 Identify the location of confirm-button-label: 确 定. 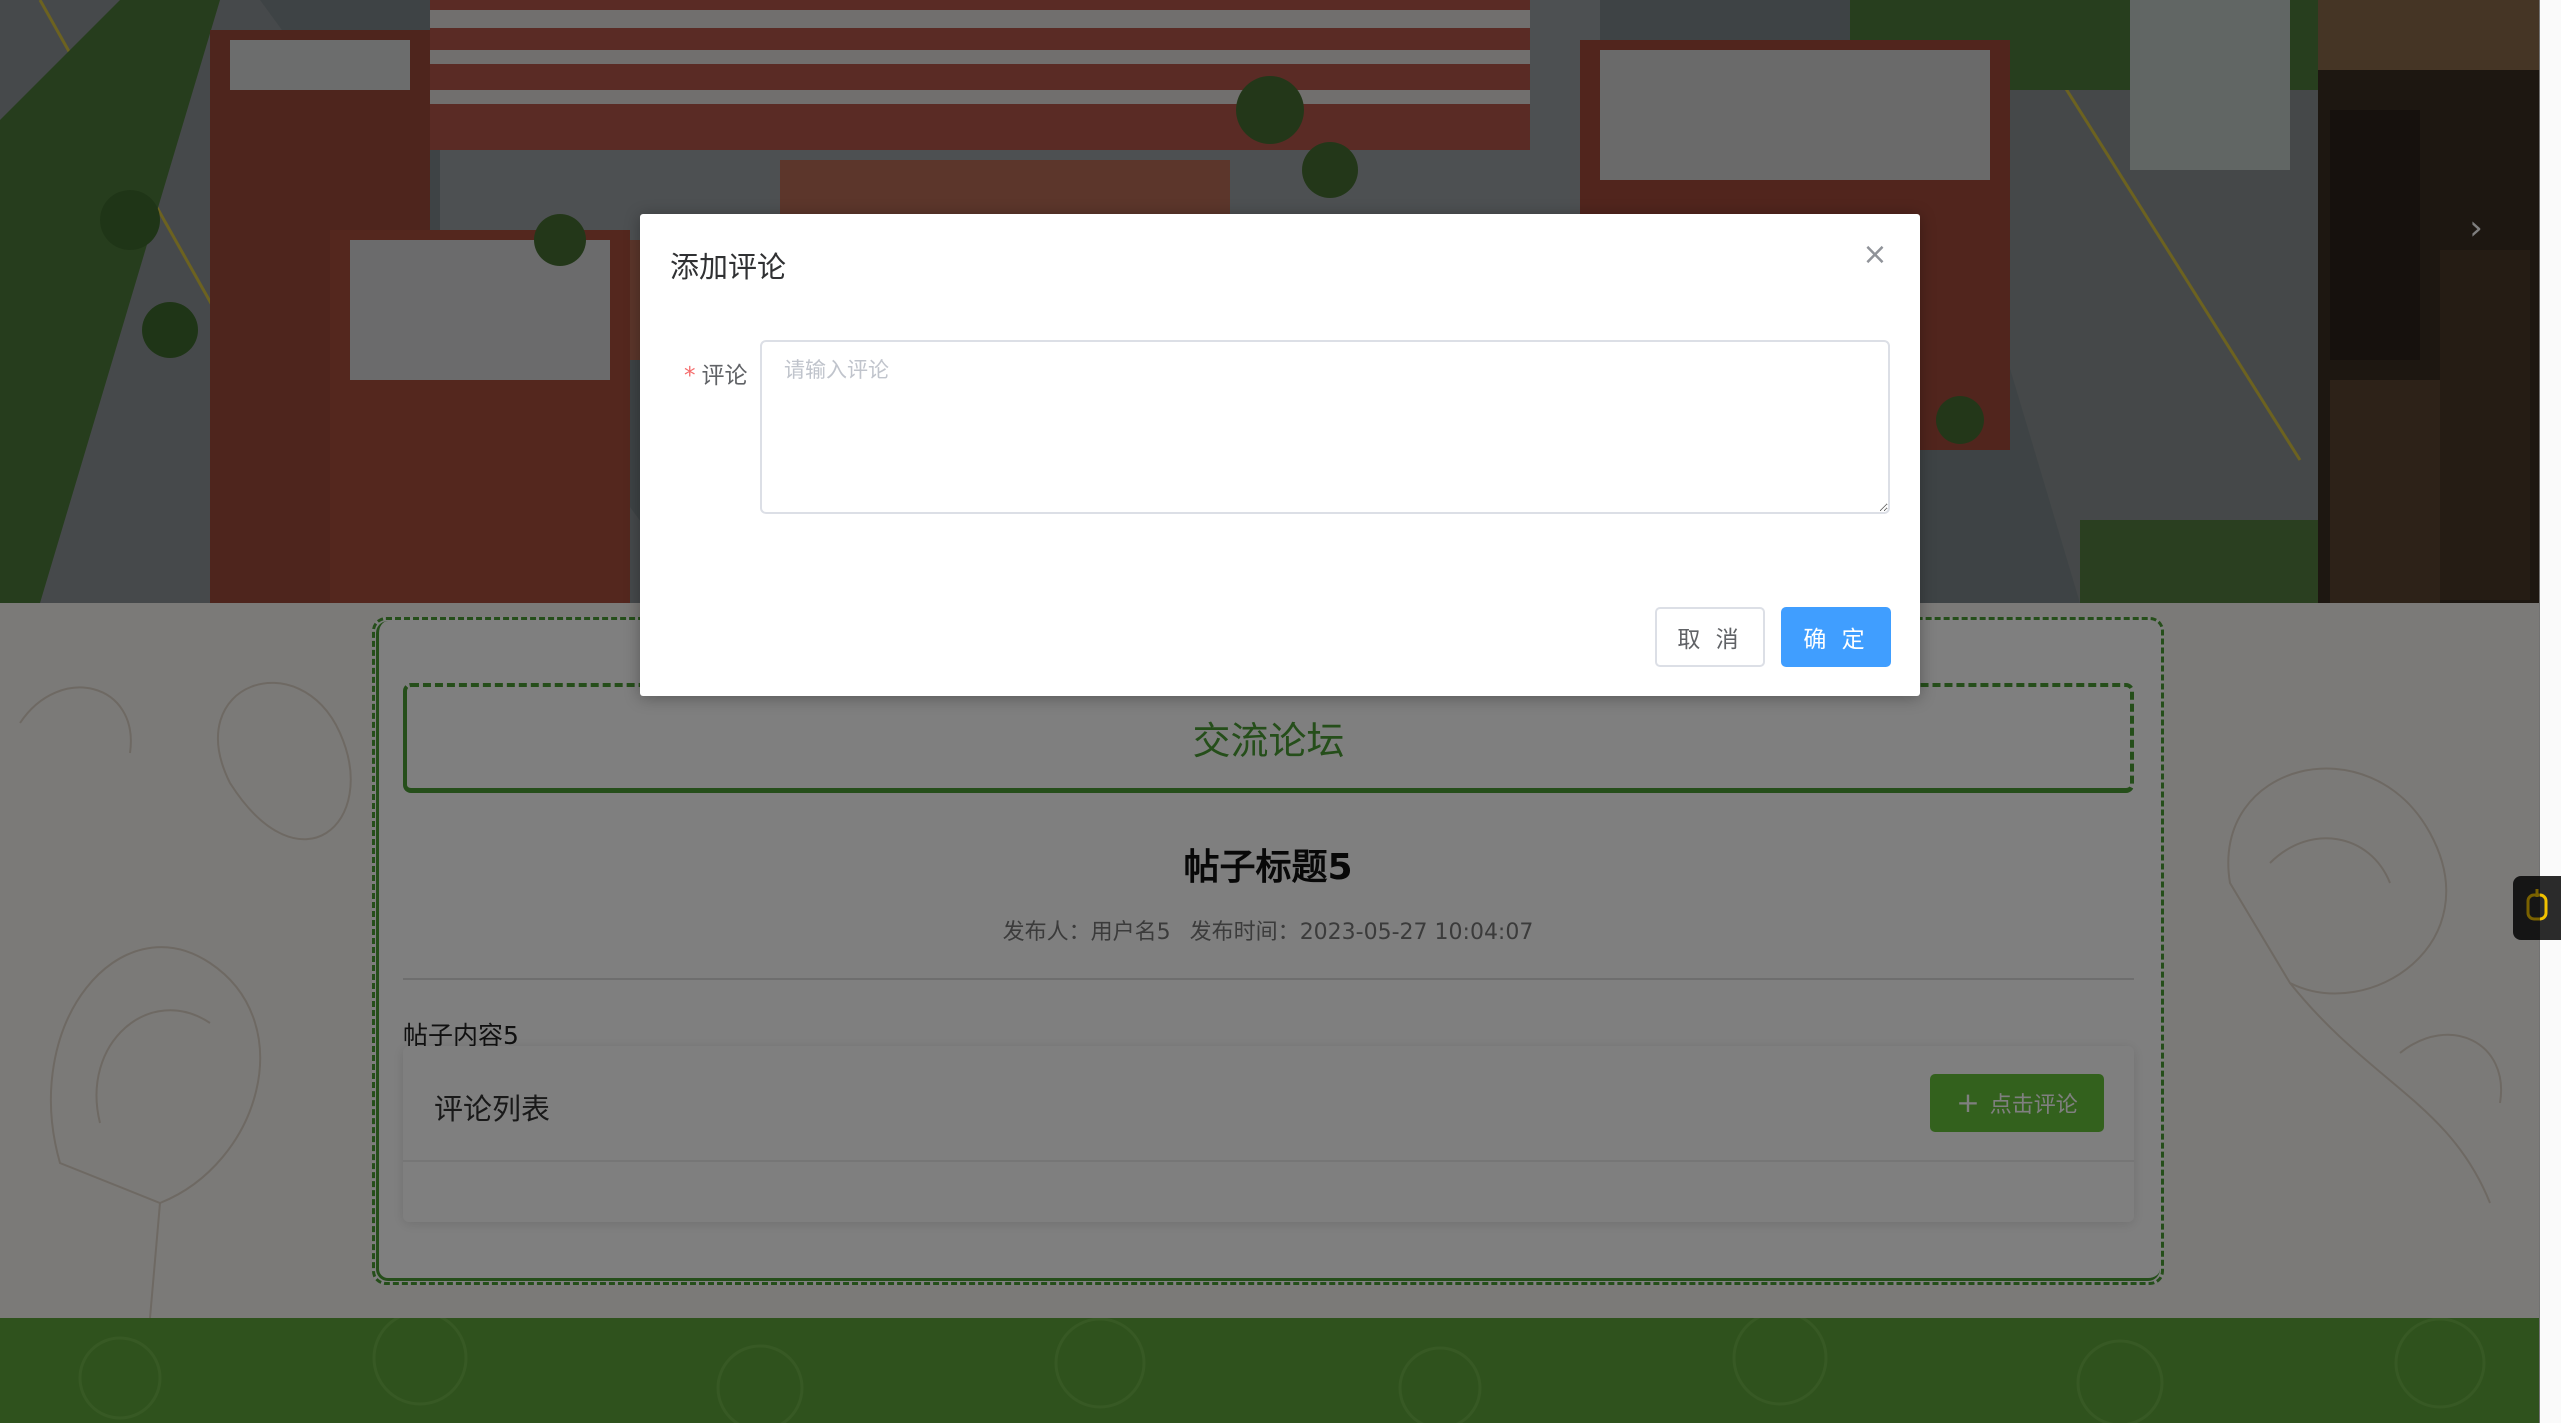
(1836, 640).